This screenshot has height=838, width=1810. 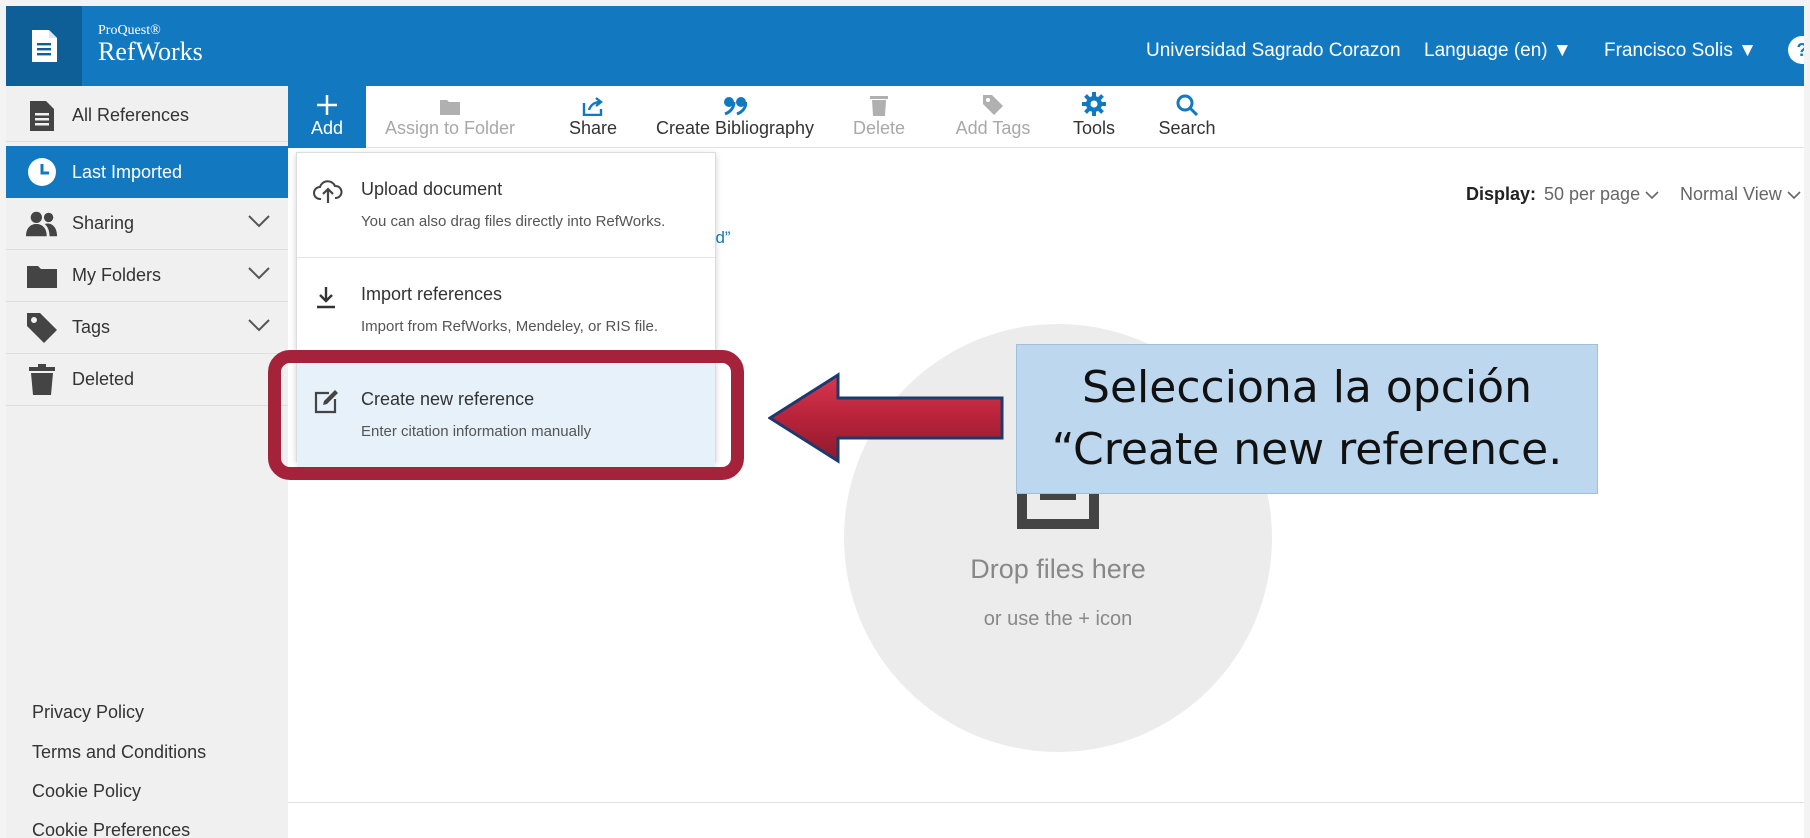 I want to click on drop-files-subtitle: or use the + icon, so click(x=1058, y=619).